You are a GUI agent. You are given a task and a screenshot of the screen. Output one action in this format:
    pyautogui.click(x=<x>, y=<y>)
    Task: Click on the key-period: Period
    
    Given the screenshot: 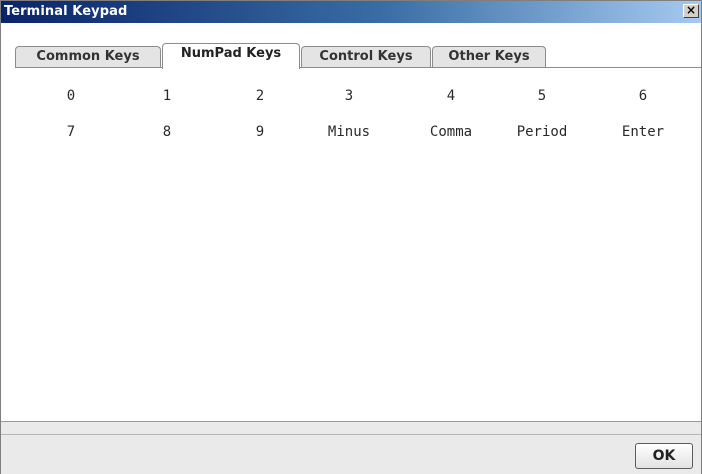 What is the action you would take?
    pyautogui.click(x=542, y=132)
    